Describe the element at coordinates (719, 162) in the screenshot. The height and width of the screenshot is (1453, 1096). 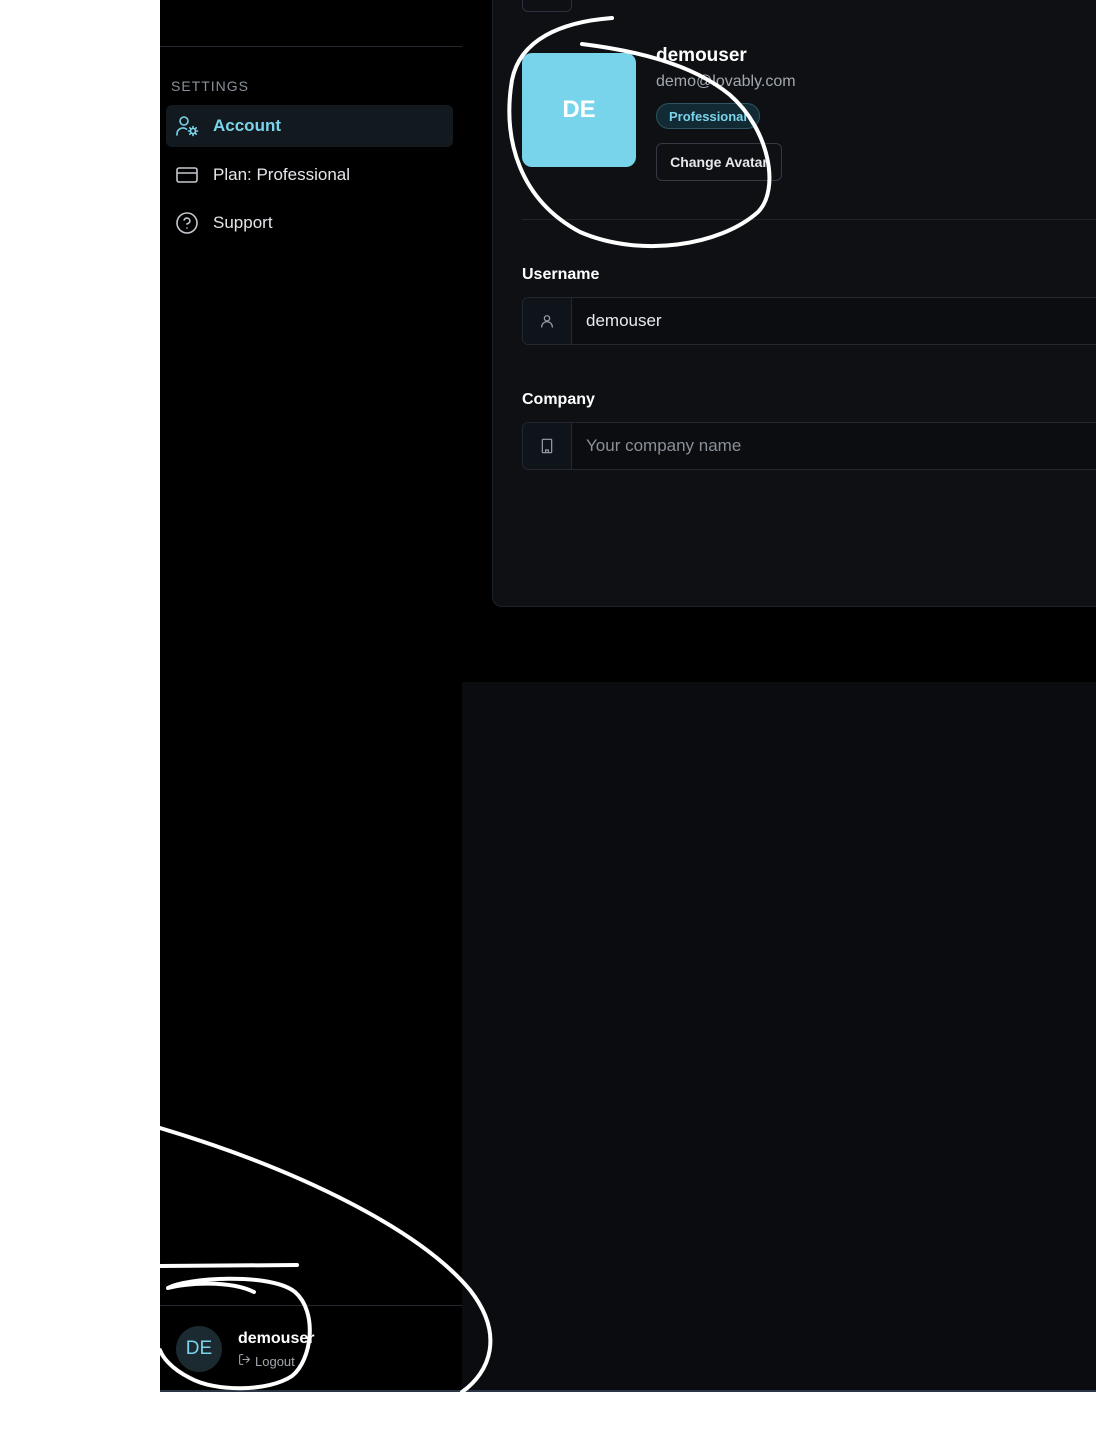
I see `change-avatar-button: Change Avatar` at that location.